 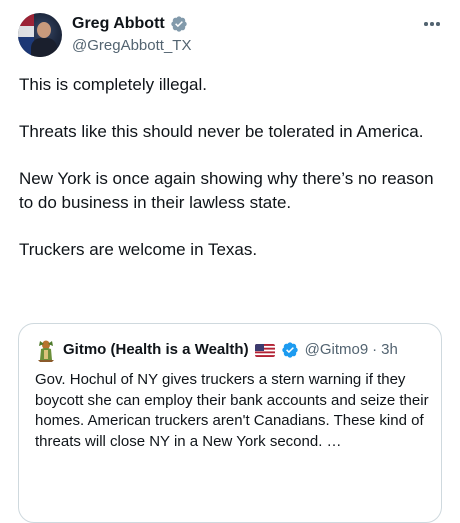 I want to click on us-flag-icon, so click(x=264, y=350).